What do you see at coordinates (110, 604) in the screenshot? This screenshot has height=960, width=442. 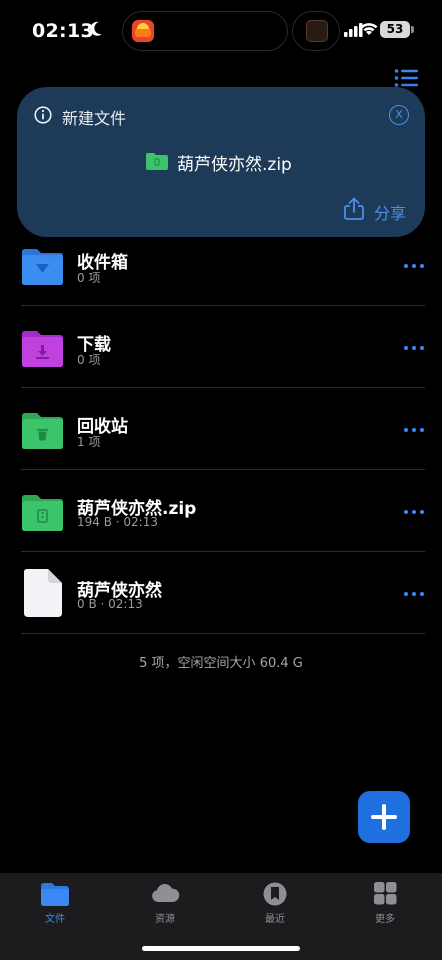 I see `file-meta: 0 B · 02:13` at bounding box center [110, 604].